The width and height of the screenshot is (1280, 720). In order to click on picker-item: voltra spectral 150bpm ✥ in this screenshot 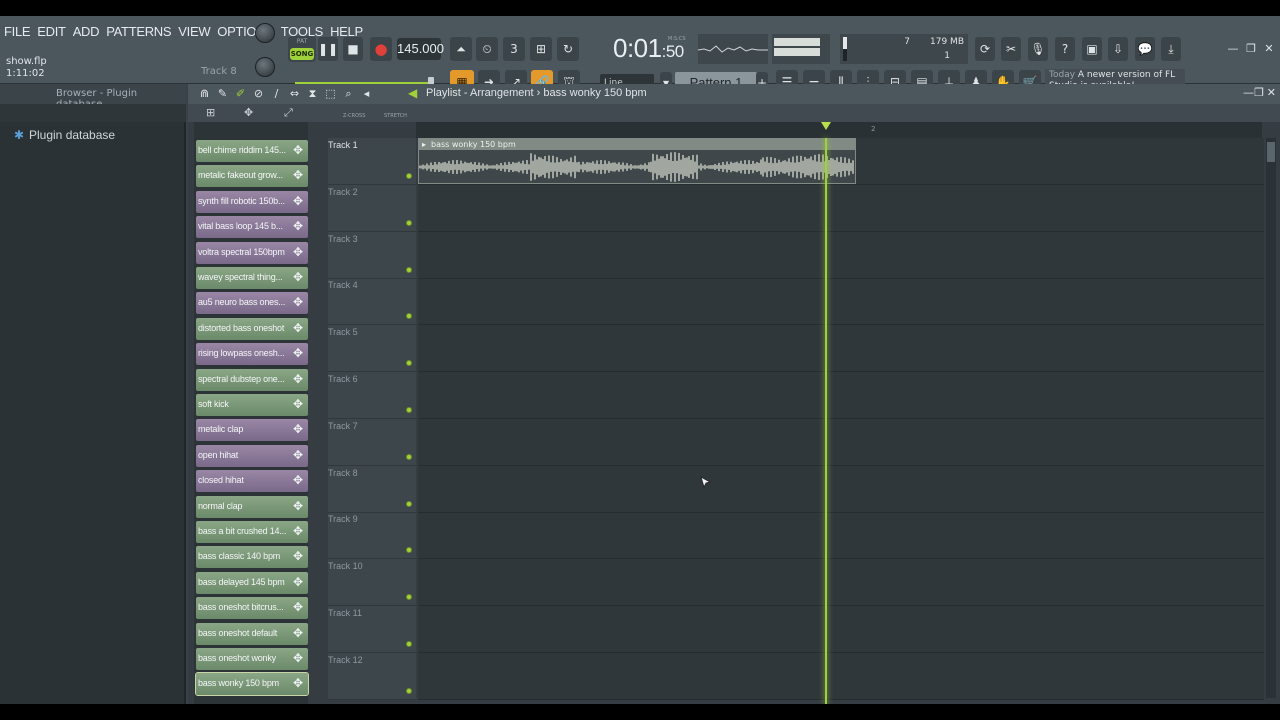, I will do `click(252, 252)`.